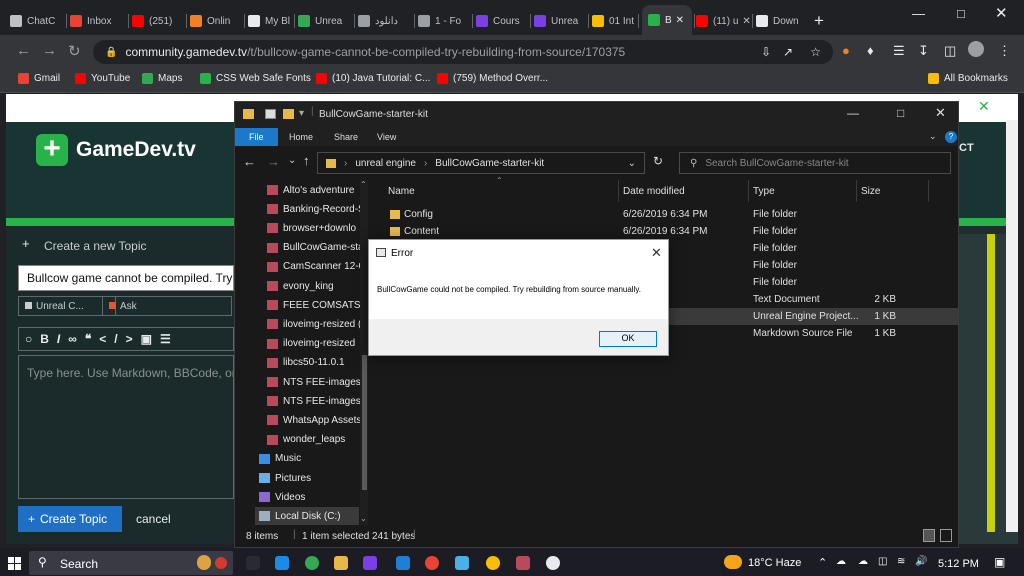  What do you see at coordinates (870, 191) in the screenshot?
I see `column-size: Size` at bounding box center [870, 191].